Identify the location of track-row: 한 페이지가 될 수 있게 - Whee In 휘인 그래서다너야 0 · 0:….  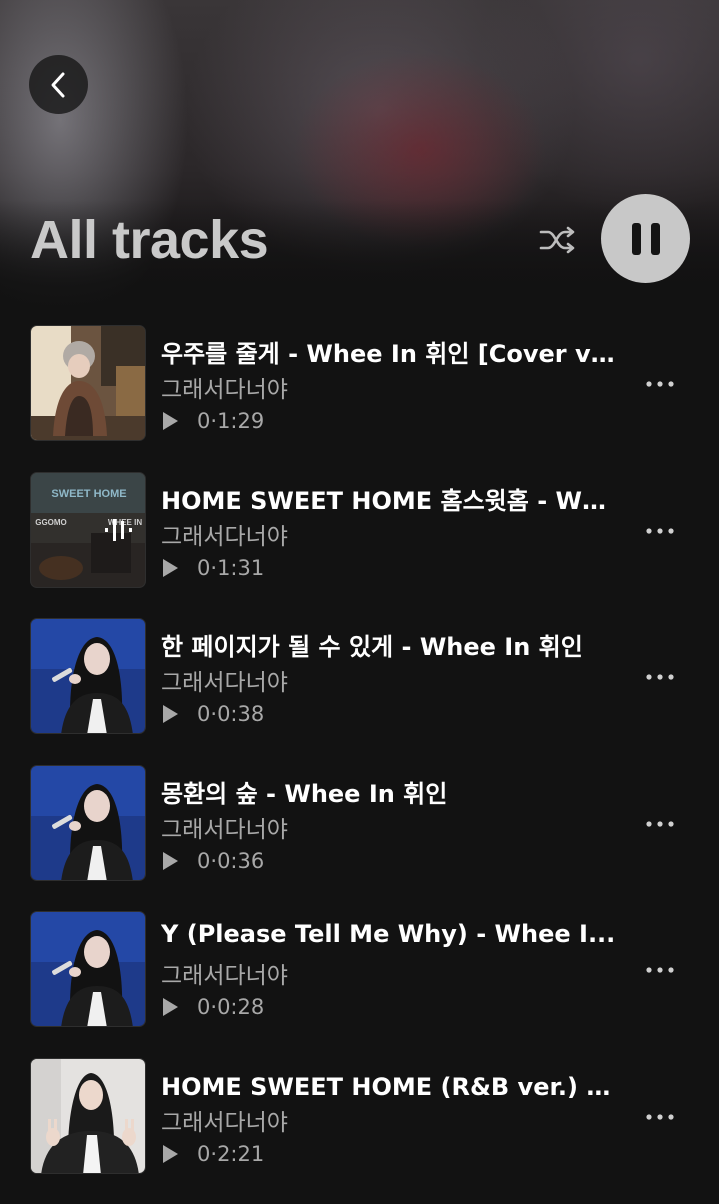
(359, 691).